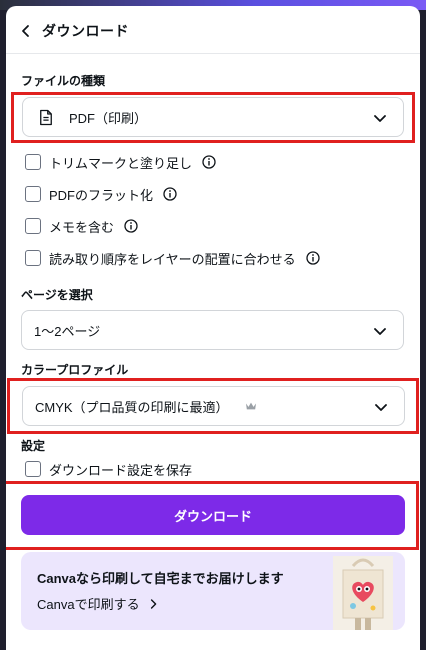  I want to click on option-label: PDFのフラット化, so click(101, 195).